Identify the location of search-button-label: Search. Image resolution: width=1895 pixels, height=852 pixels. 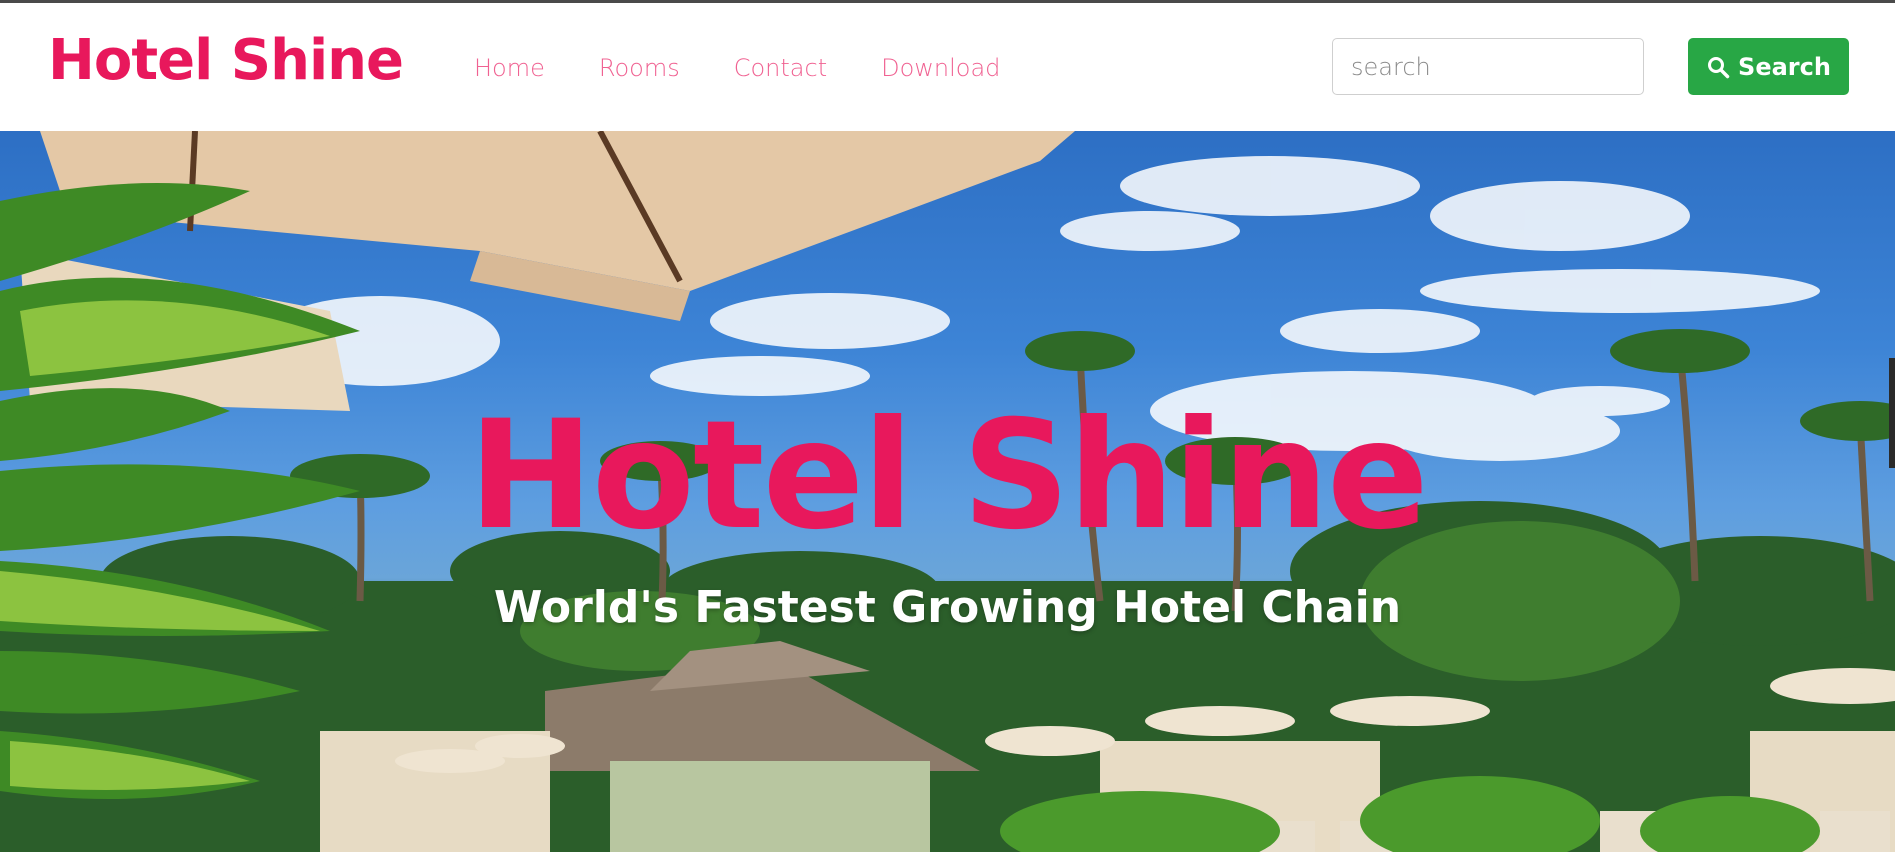
(1784, 66).